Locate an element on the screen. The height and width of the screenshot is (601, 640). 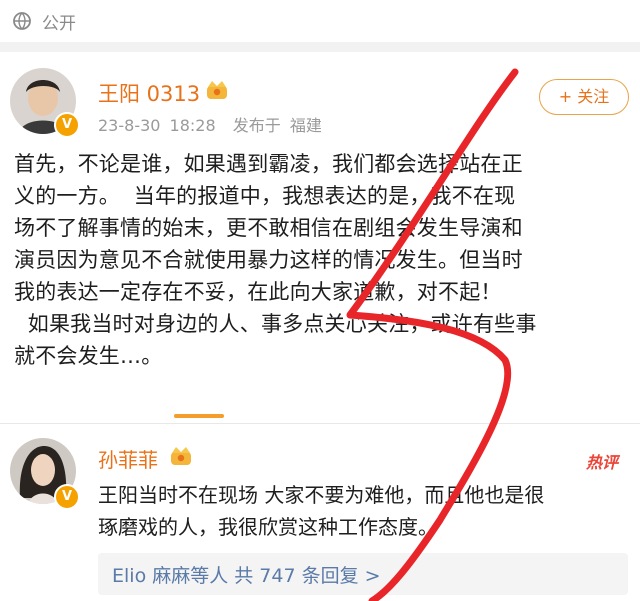
post-location: 发布于 福建 is located at coordinates (277, 125).